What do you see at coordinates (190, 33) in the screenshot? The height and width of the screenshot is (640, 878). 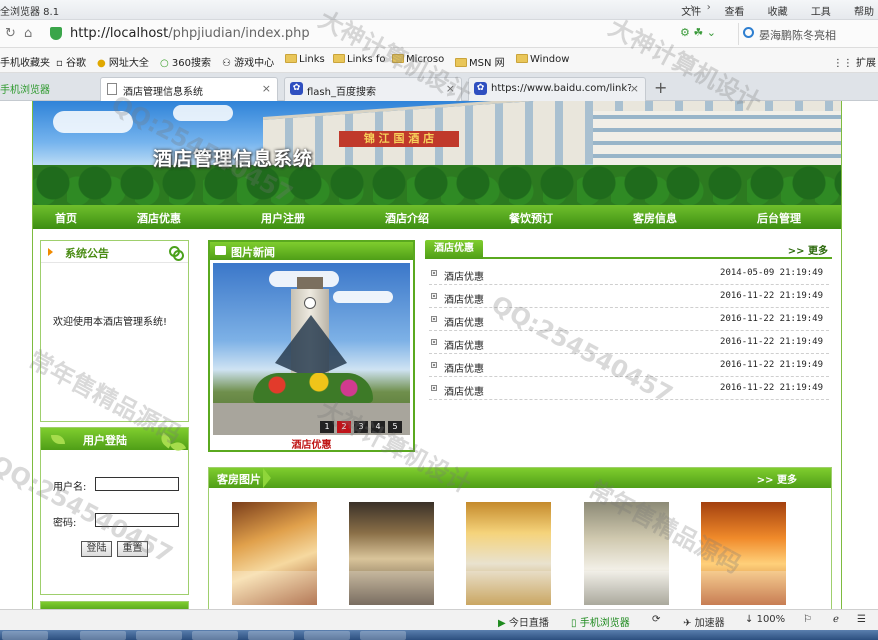 I see `url-text: http://localhost/phpjiudian/index.php` at bounding box center [190, 33].